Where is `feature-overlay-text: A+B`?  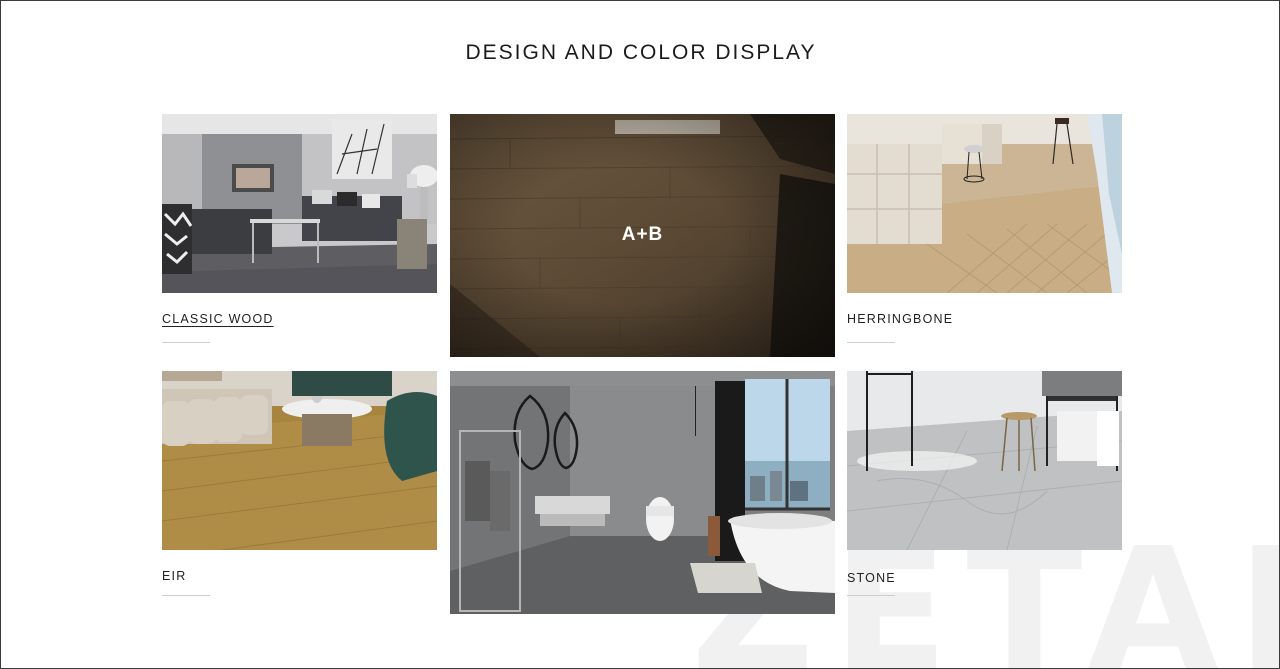
feature-overlay-text: A+B is located at coordinates (642, 234).